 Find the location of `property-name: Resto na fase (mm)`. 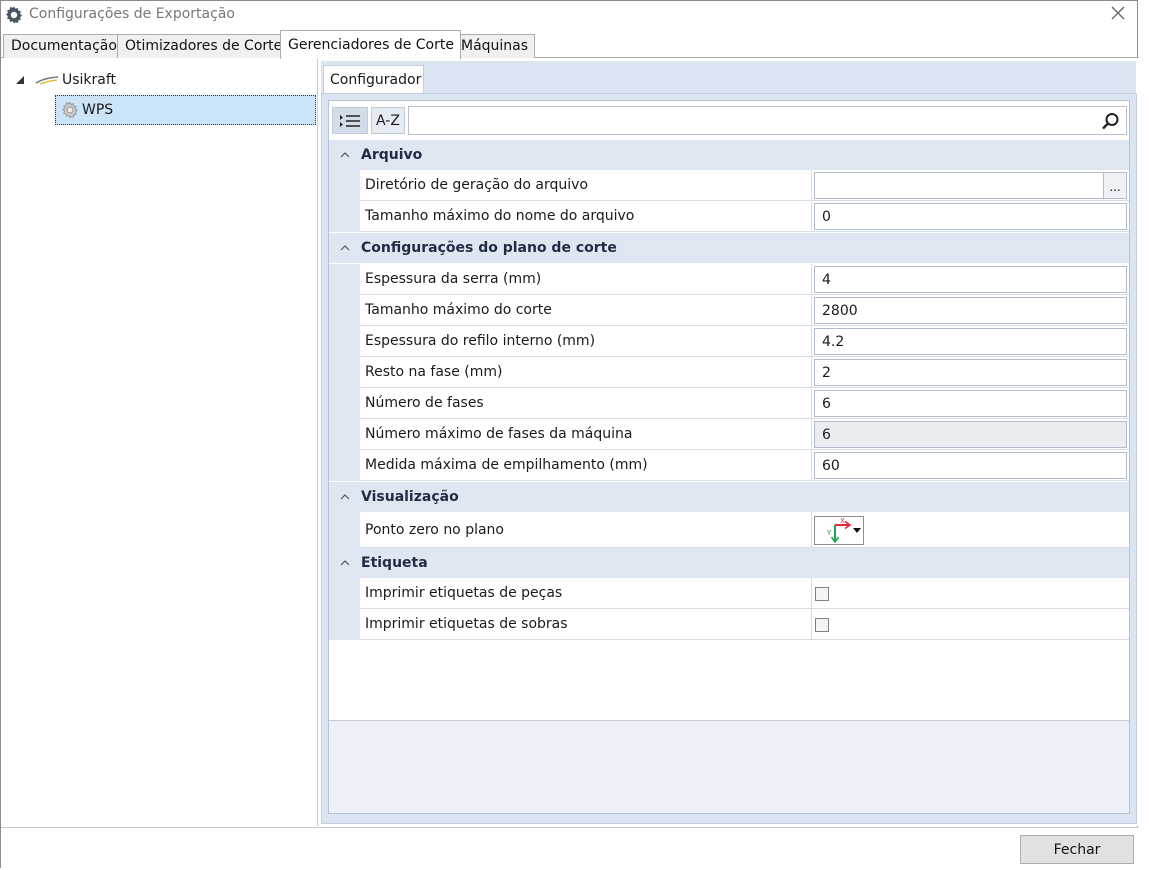

property-name: Resto na fase (mm) is located at coordinates (586, 372).